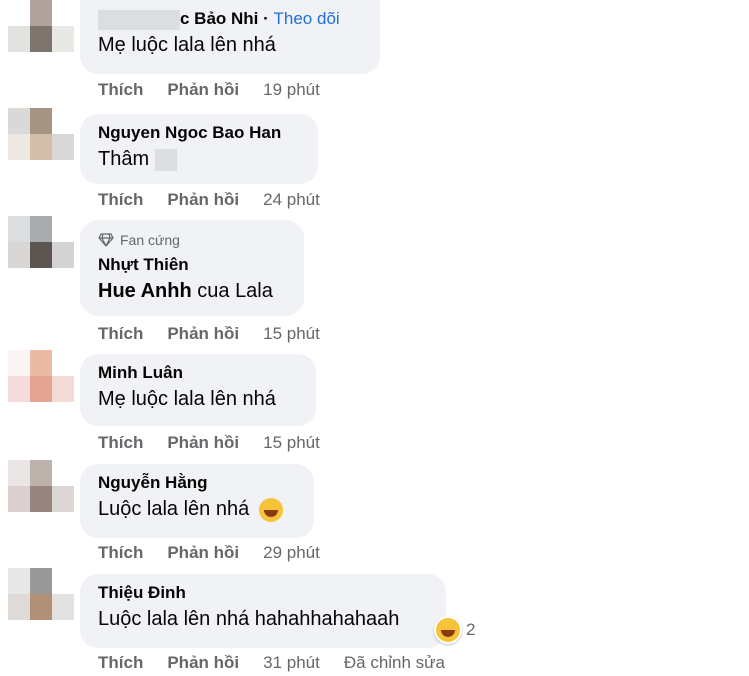 This screenshot has height=676, width=749. I want to click on blurred-name, so click(139, 19).